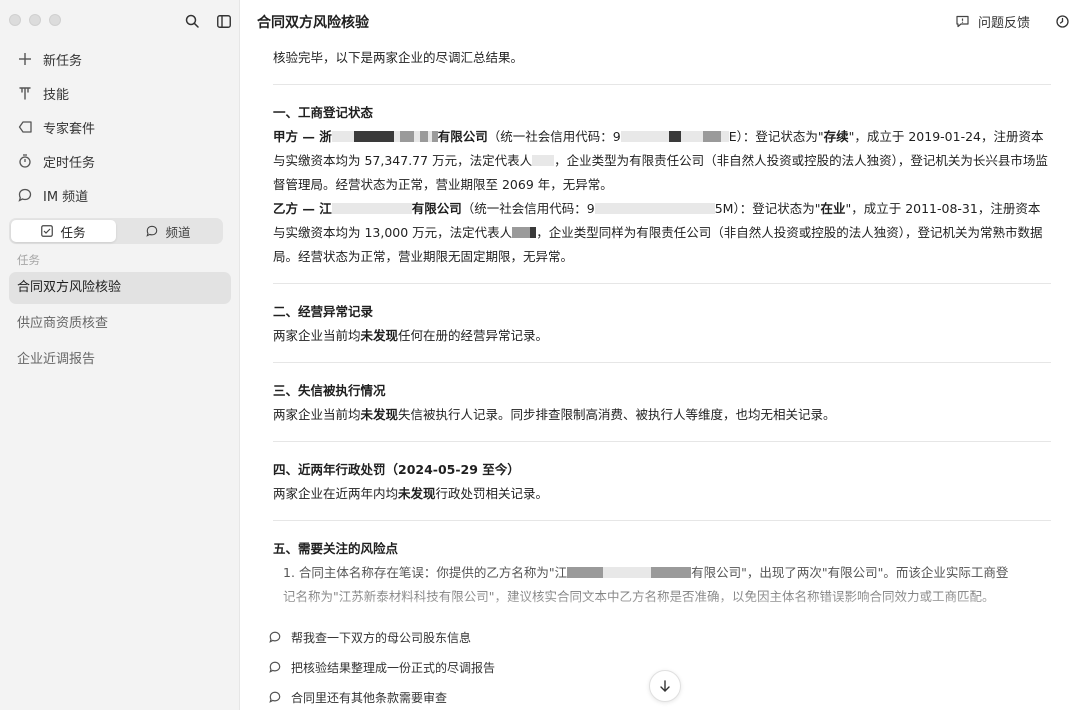  What do you see at coordinates (329, 390) in the screenshot?
I see `section-title: 三、失信被执行情况` at bounding box center [329, 390].